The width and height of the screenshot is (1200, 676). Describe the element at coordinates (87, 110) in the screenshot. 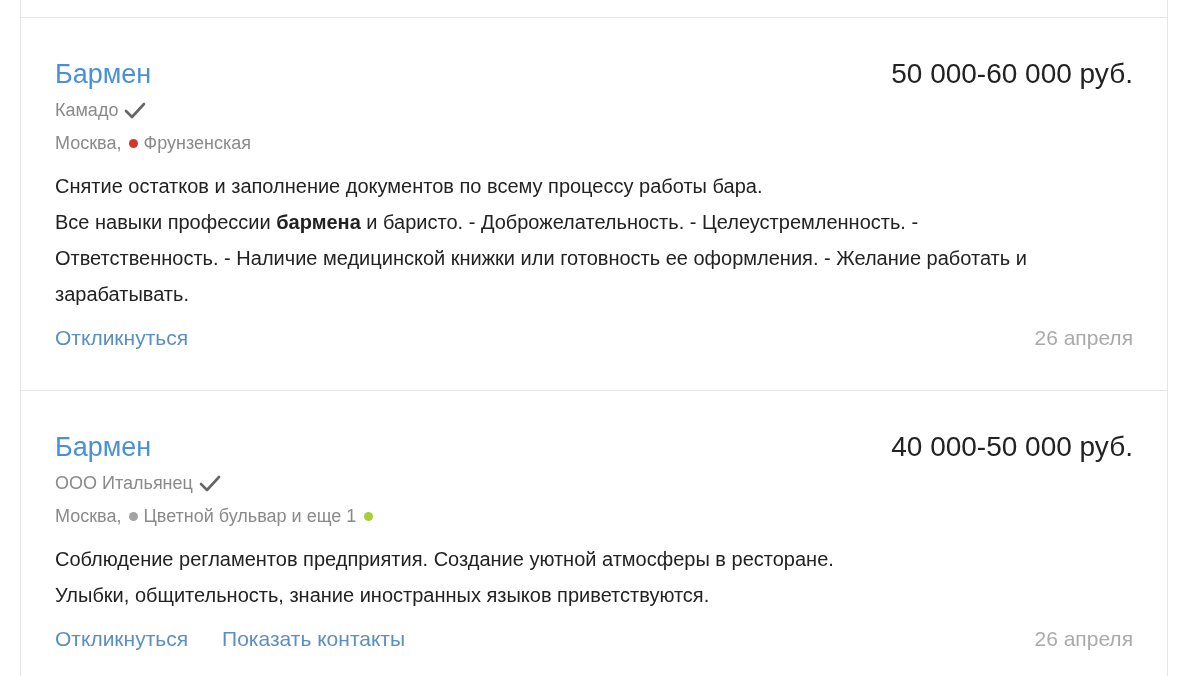

I see `company-name: Камадо` at that location.